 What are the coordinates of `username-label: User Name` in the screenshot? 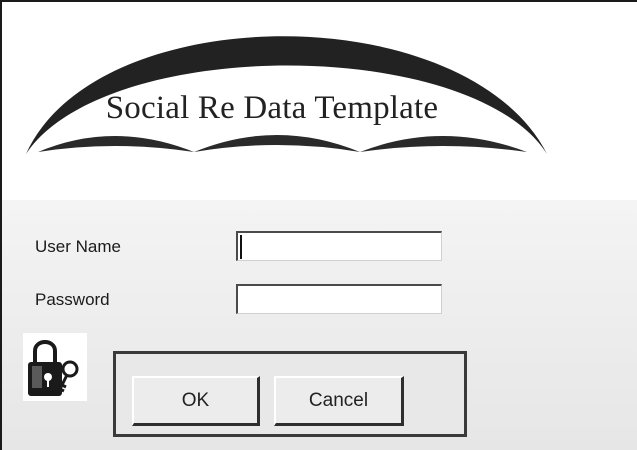 It's located at (78, 246).